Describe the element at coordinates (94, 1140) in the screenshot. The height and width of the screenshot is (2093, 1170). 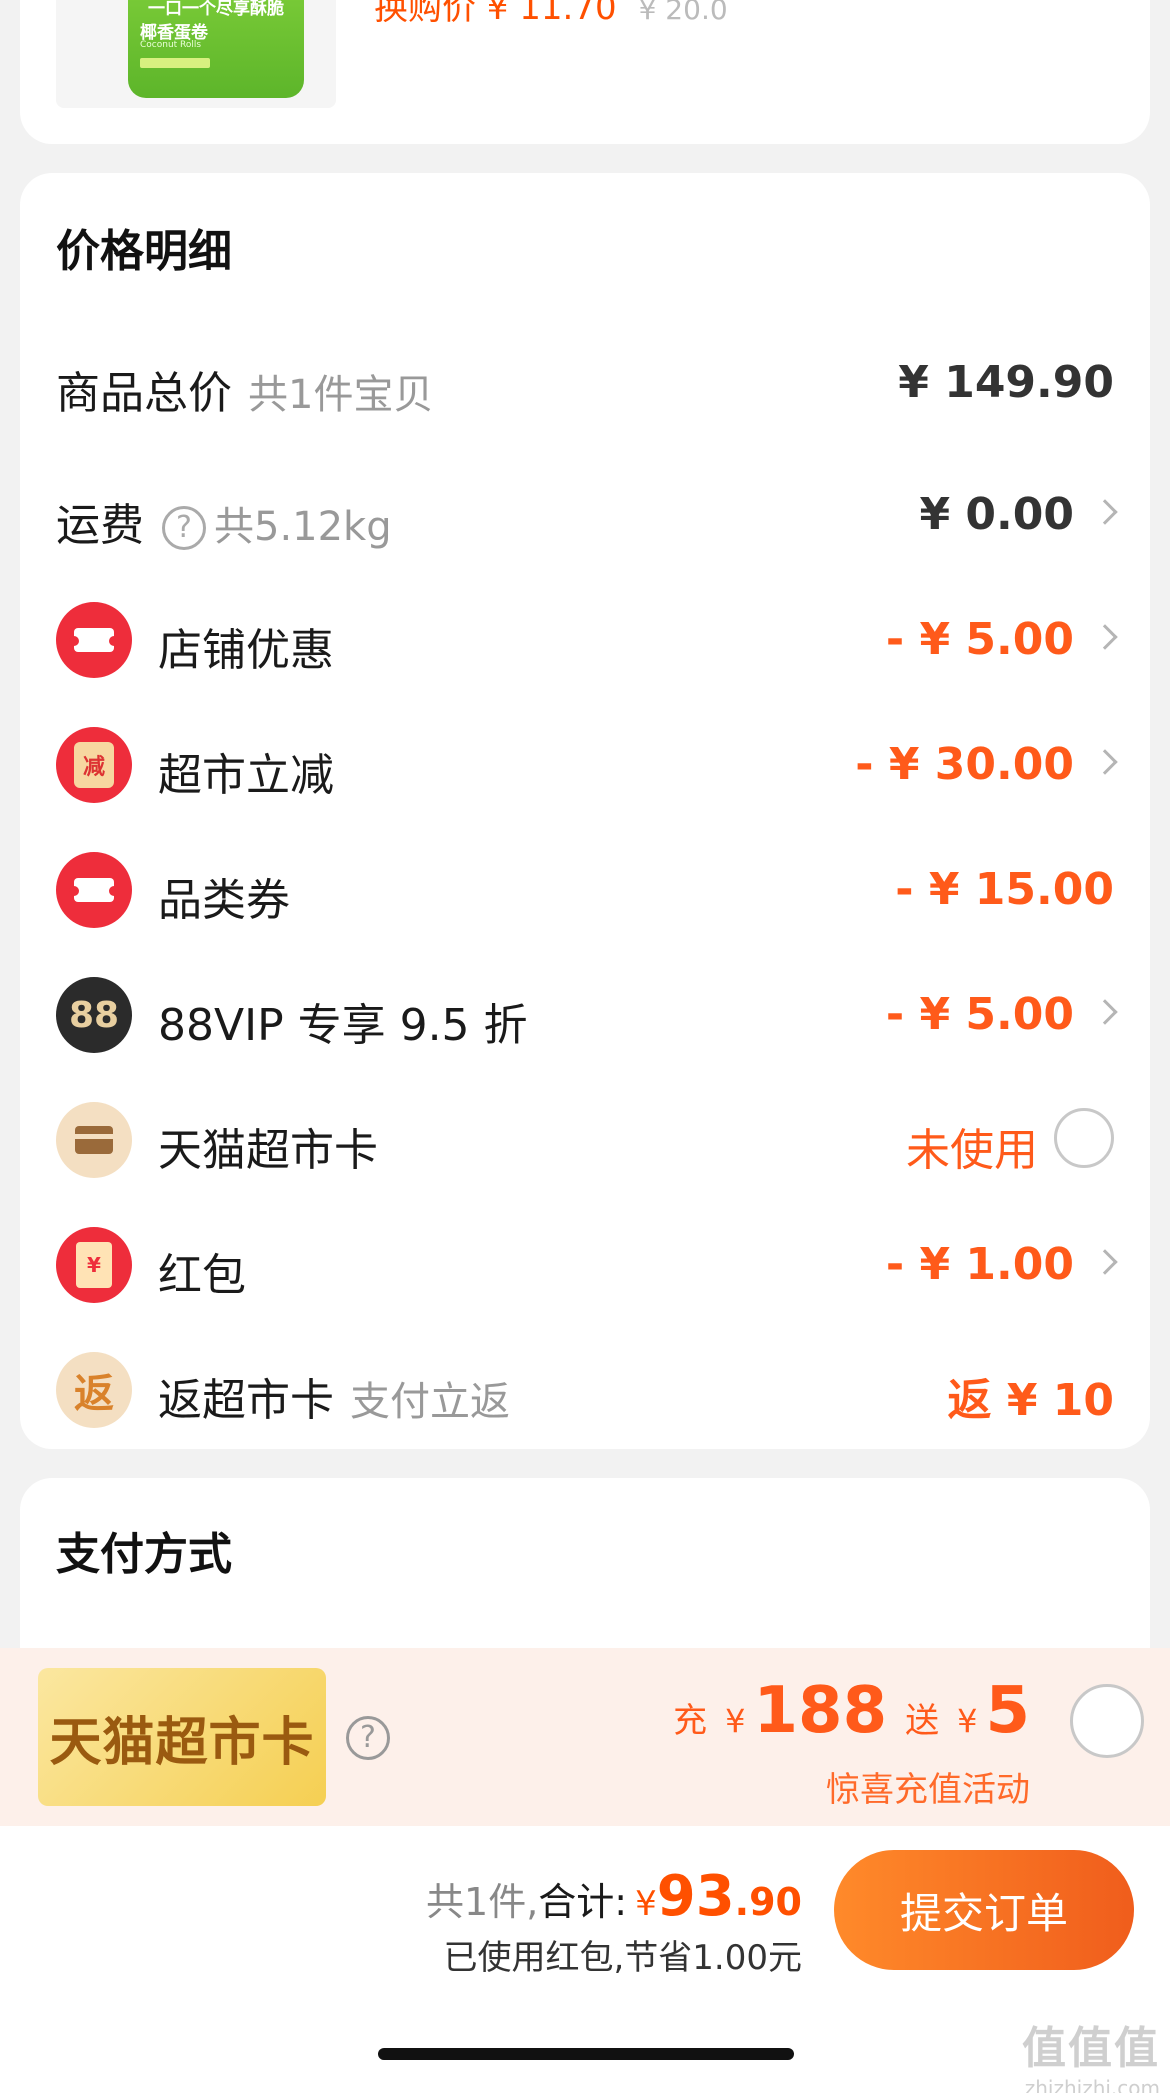
I see `card-icon` at that location.